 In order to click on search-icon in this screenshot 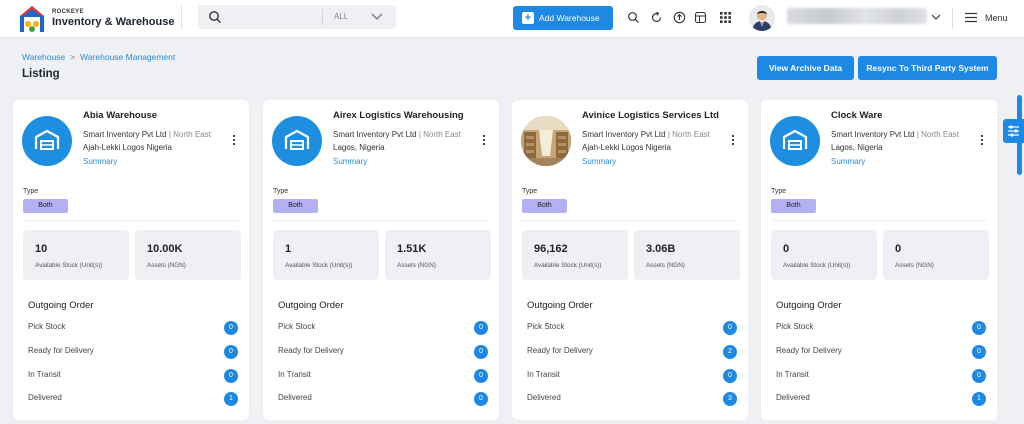, I will do `click(633, 17)`.